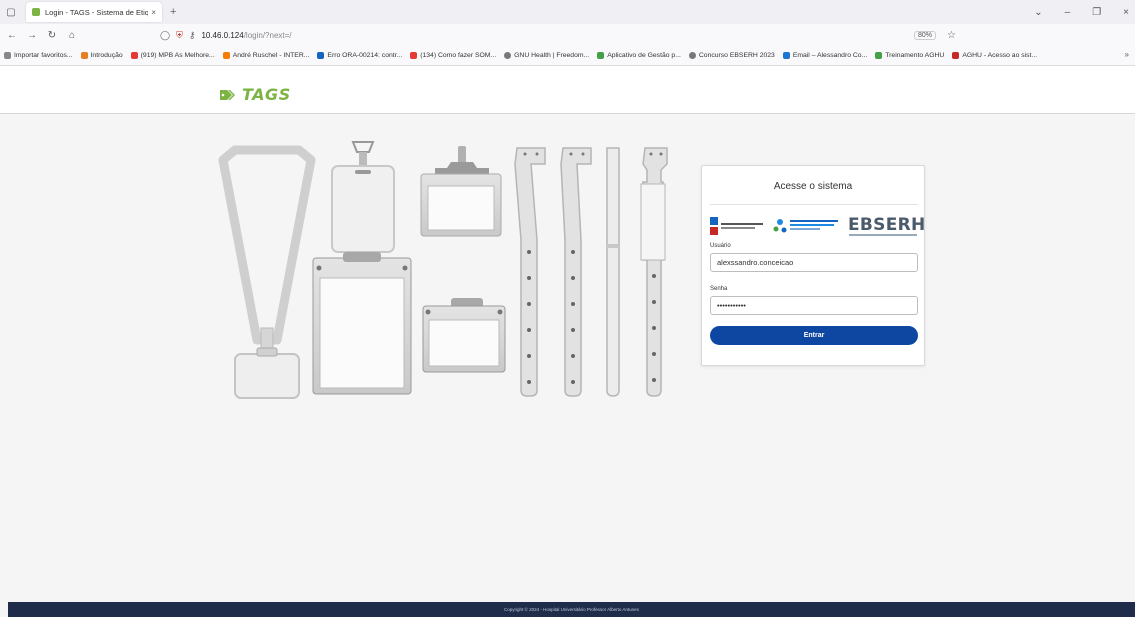 The image size is (1135, 617). I want to click on outlook-icon, so click(786, 55).